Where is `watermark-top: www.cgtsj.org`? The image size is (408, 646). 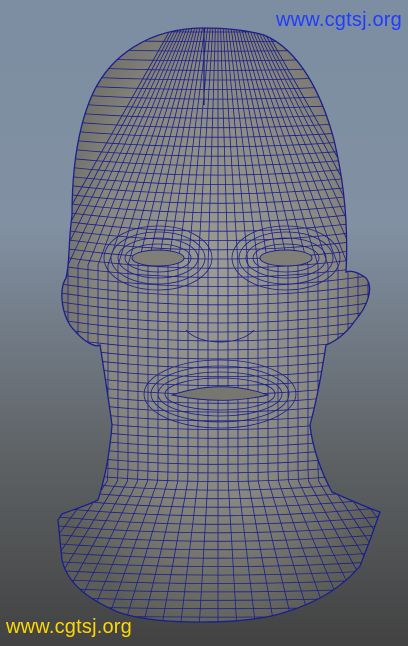 watermark-top: www.cgtsj.org is located at coordinates (339, 20).